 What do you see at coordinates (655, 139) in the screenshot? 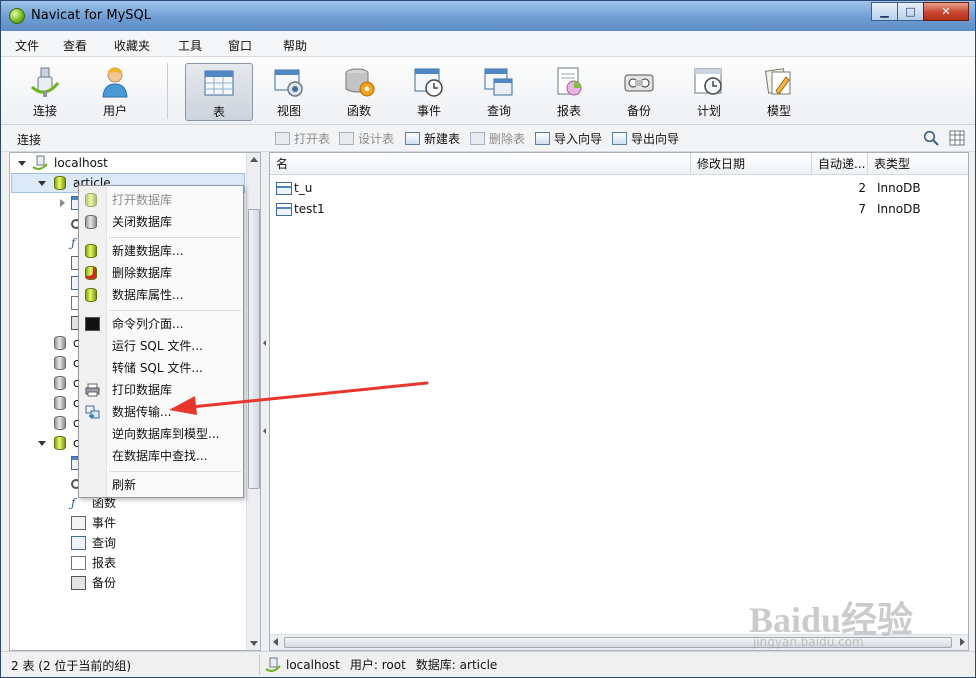
I see `export-wizard-label: 导出向导` at bounding box center [655, 139].